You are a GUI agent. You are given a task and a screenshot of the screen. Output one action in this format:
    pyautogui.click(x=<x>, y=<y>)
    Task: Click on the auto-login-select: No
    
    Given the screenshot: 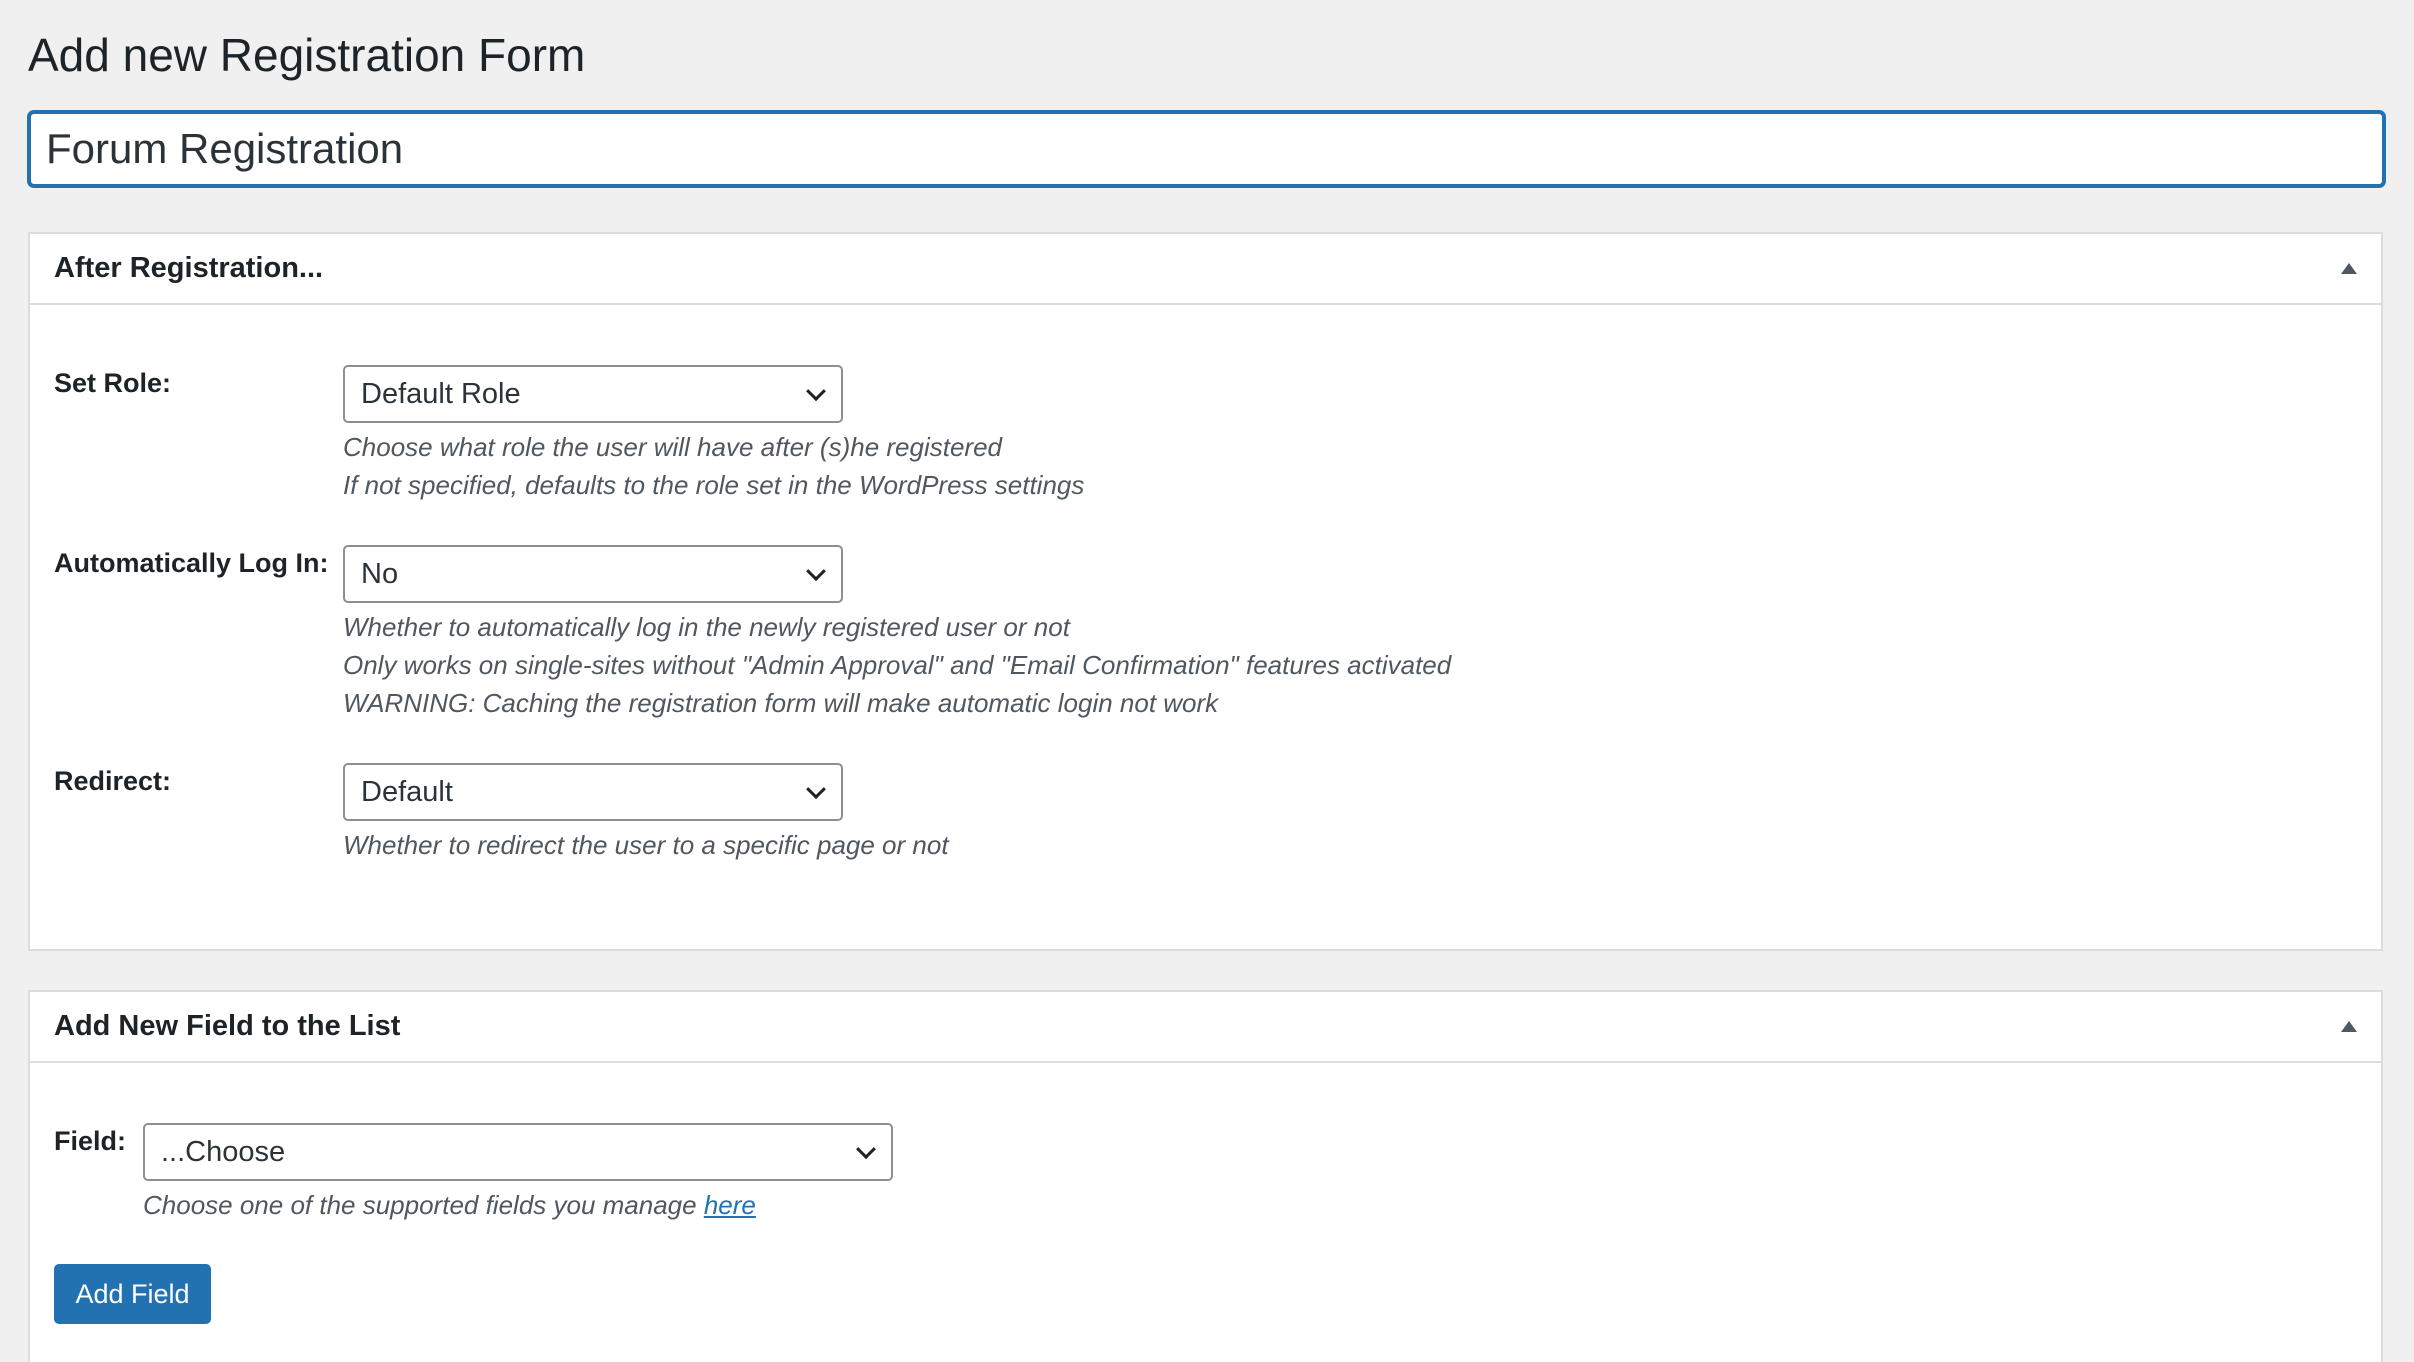 What is the action you would take?
    pyautogui.click(x=593, y=574)
    